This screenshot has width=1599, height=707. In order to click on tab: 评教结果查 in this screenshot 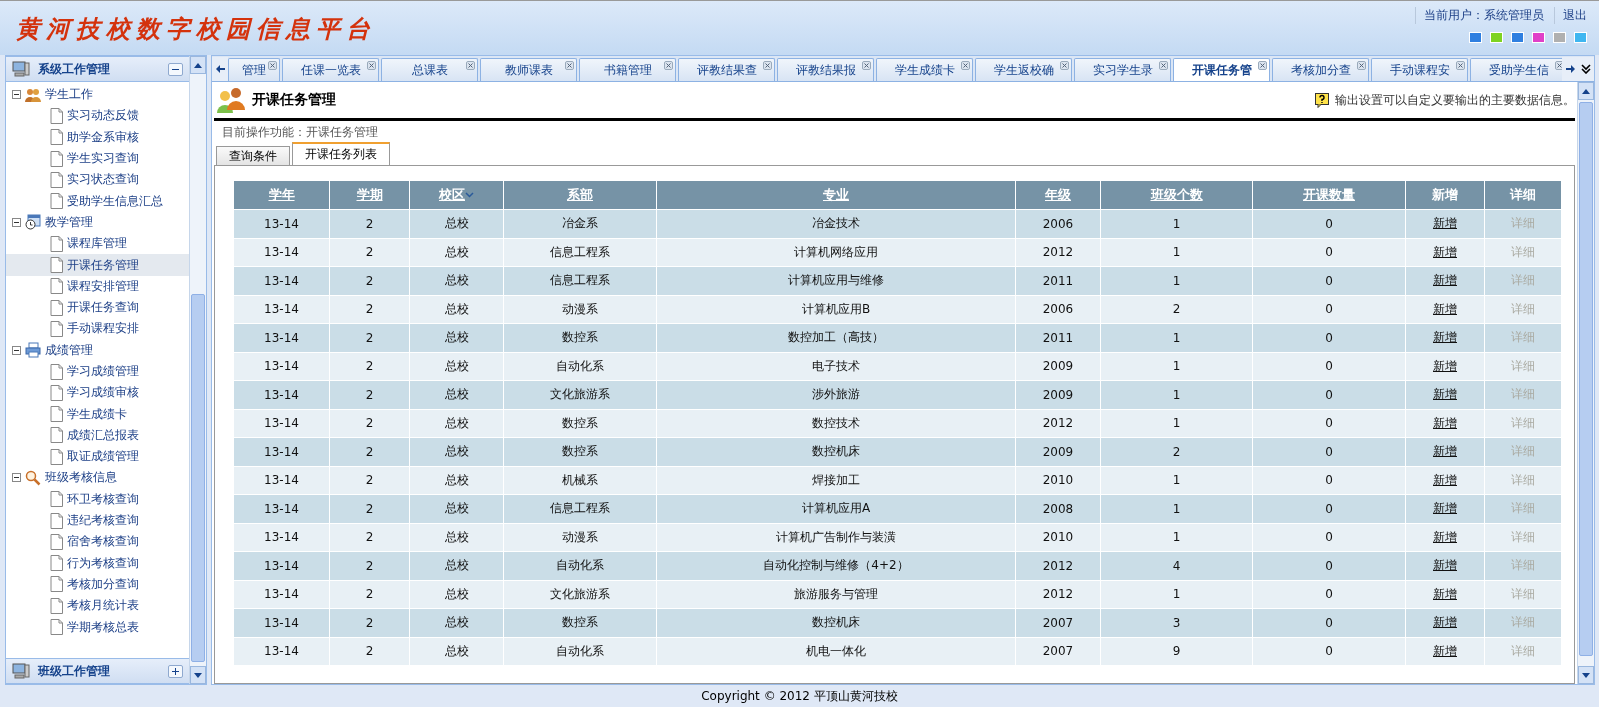, I will do `click(726, 69)`.